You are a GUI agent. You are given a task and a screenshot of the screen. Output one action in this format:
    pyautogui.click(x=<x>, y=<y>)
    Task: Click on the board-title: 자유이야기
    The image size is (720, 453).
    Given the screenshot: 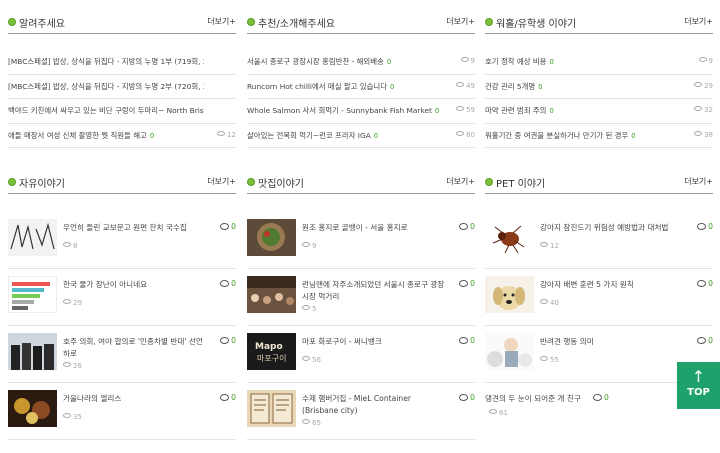 What is the action you would take?
    pyautogui.click(x=42, y=182)
    